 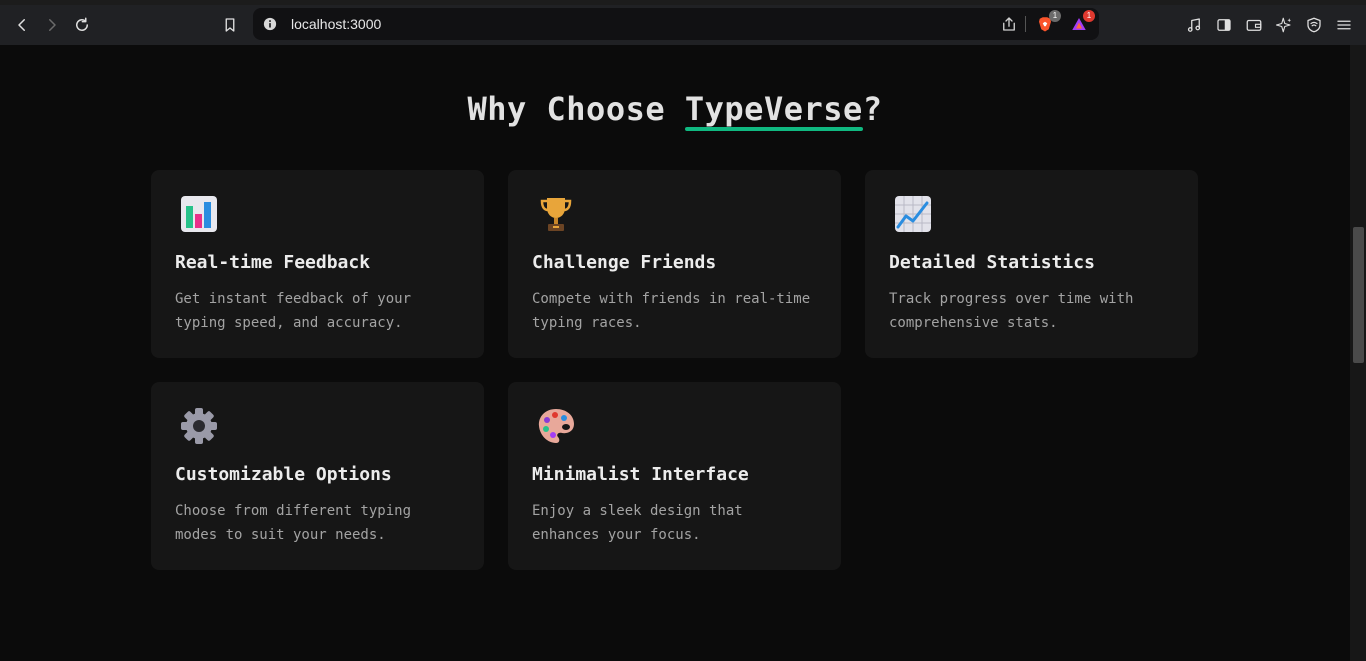 What do you see at coordinates (556, 214) in the screenshot?
I see `trophy-icon` at bounding box center [556, 214].